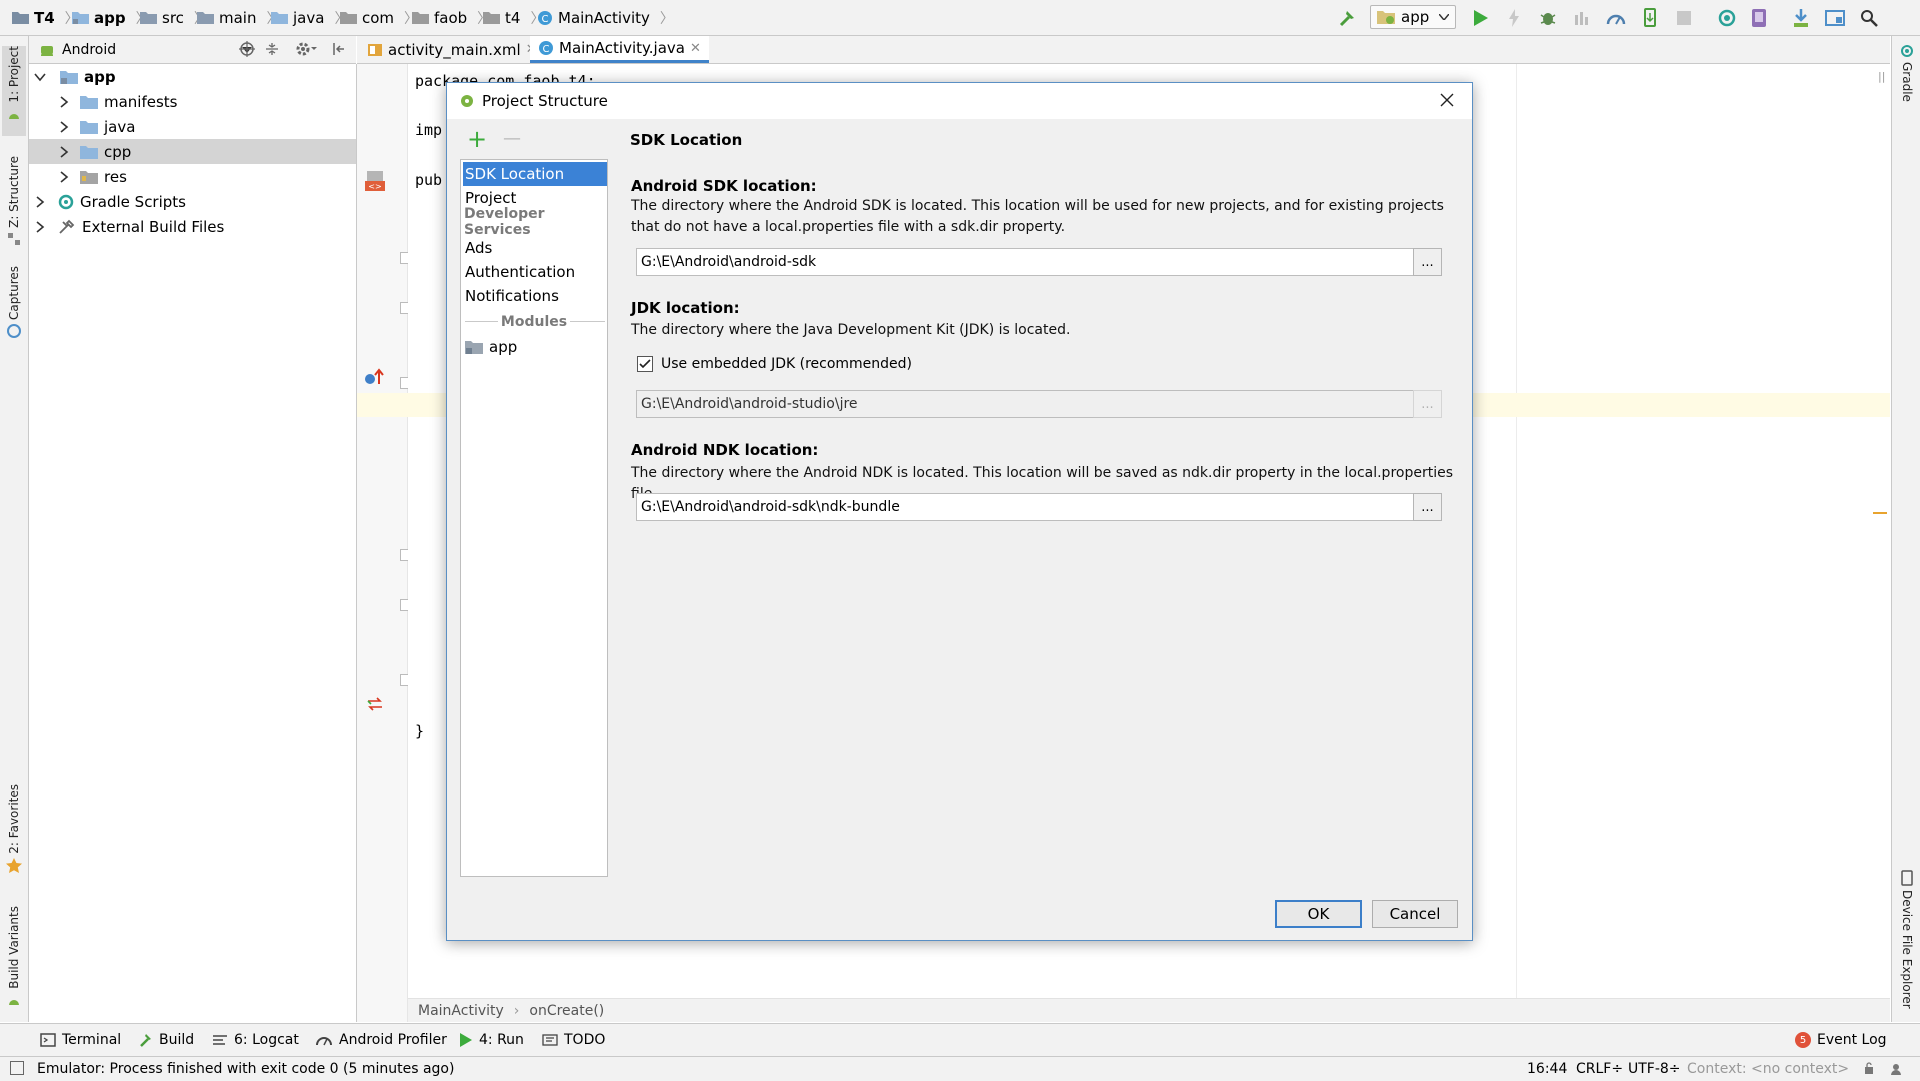 This screenshot has height=1081, width=1920. What do you see at coordinates (192, 76) in the screenshot?
I see `tree-item-app: app` at bounding box center [192, 76].